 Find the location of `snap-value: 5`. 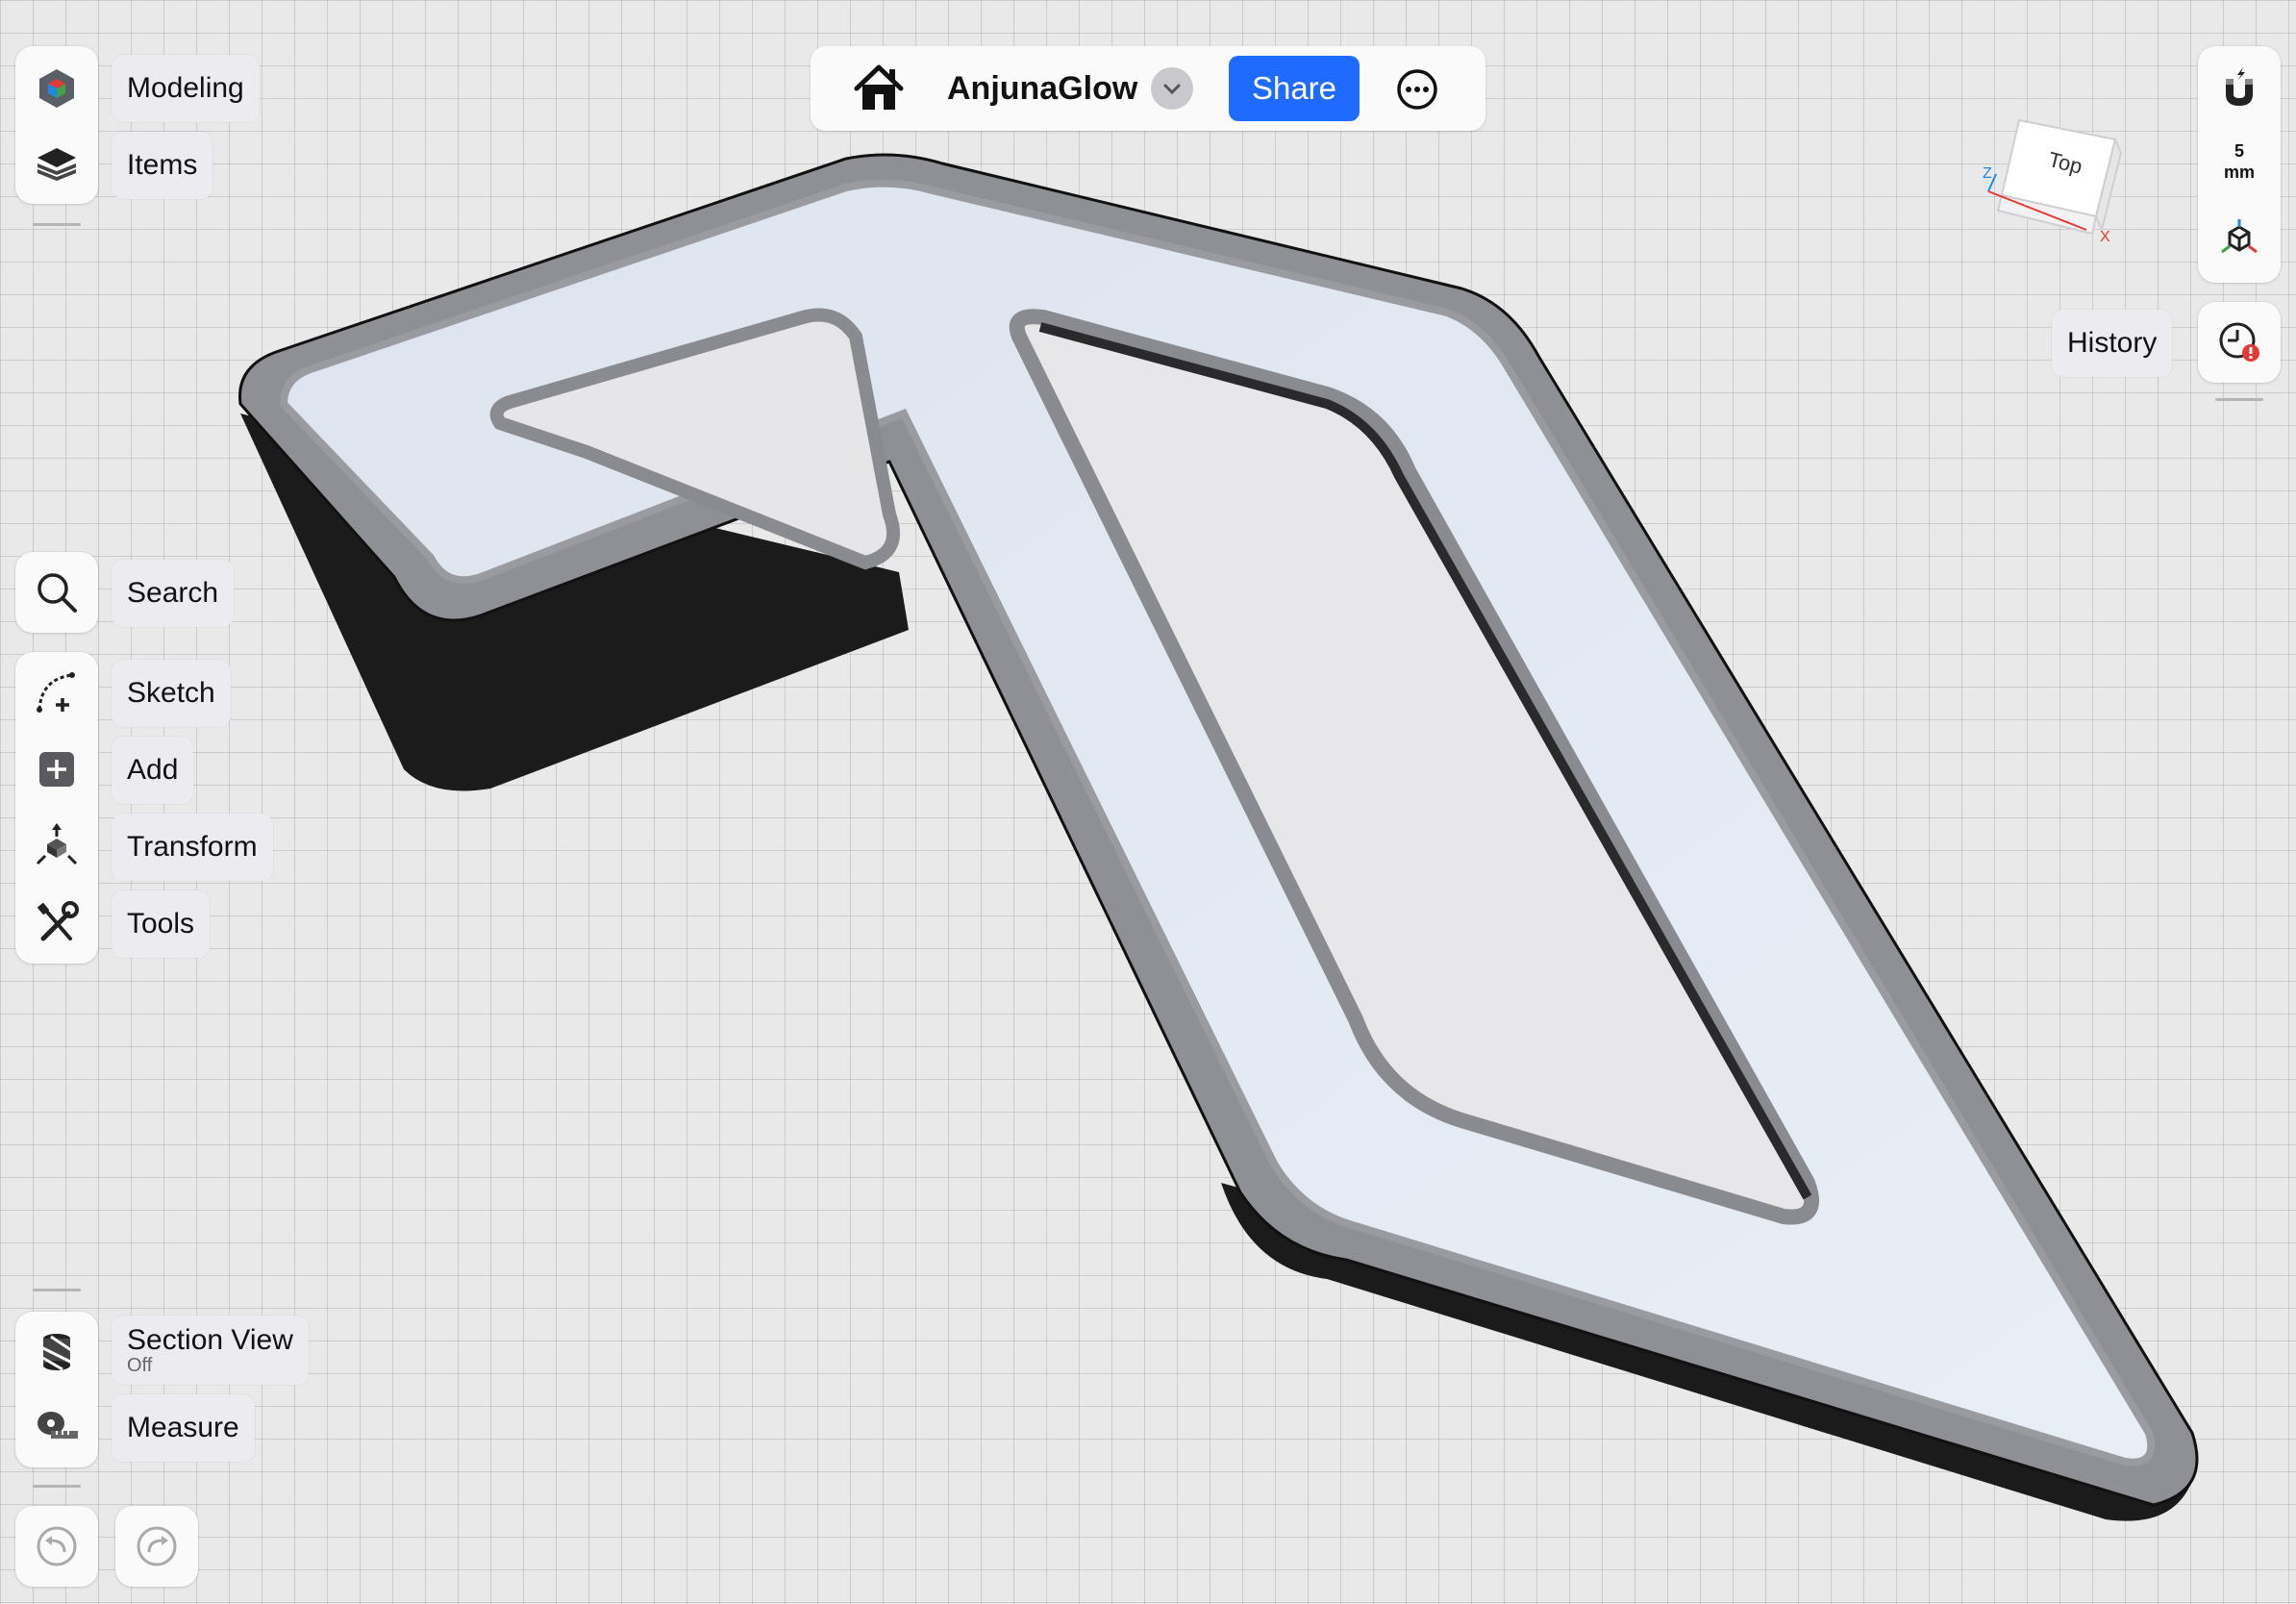

snap-value: 5 is located at coordinates (2239, 151).